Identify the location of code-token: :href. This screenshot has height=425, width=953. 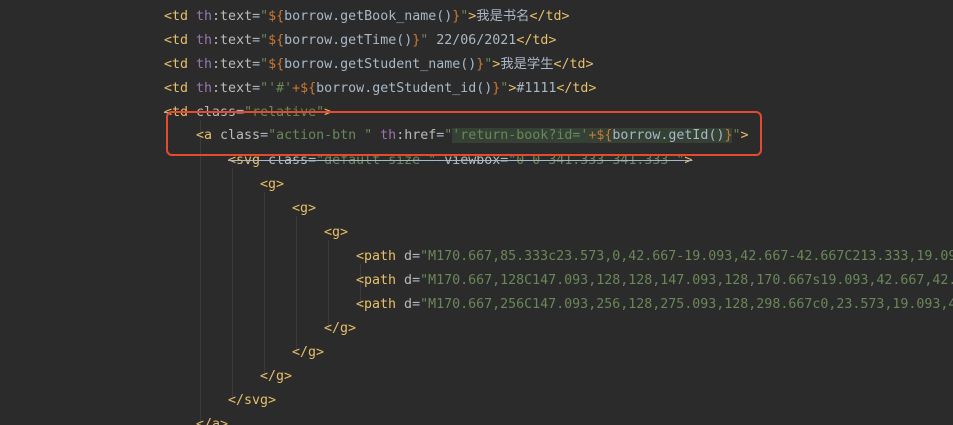
(416, 135).